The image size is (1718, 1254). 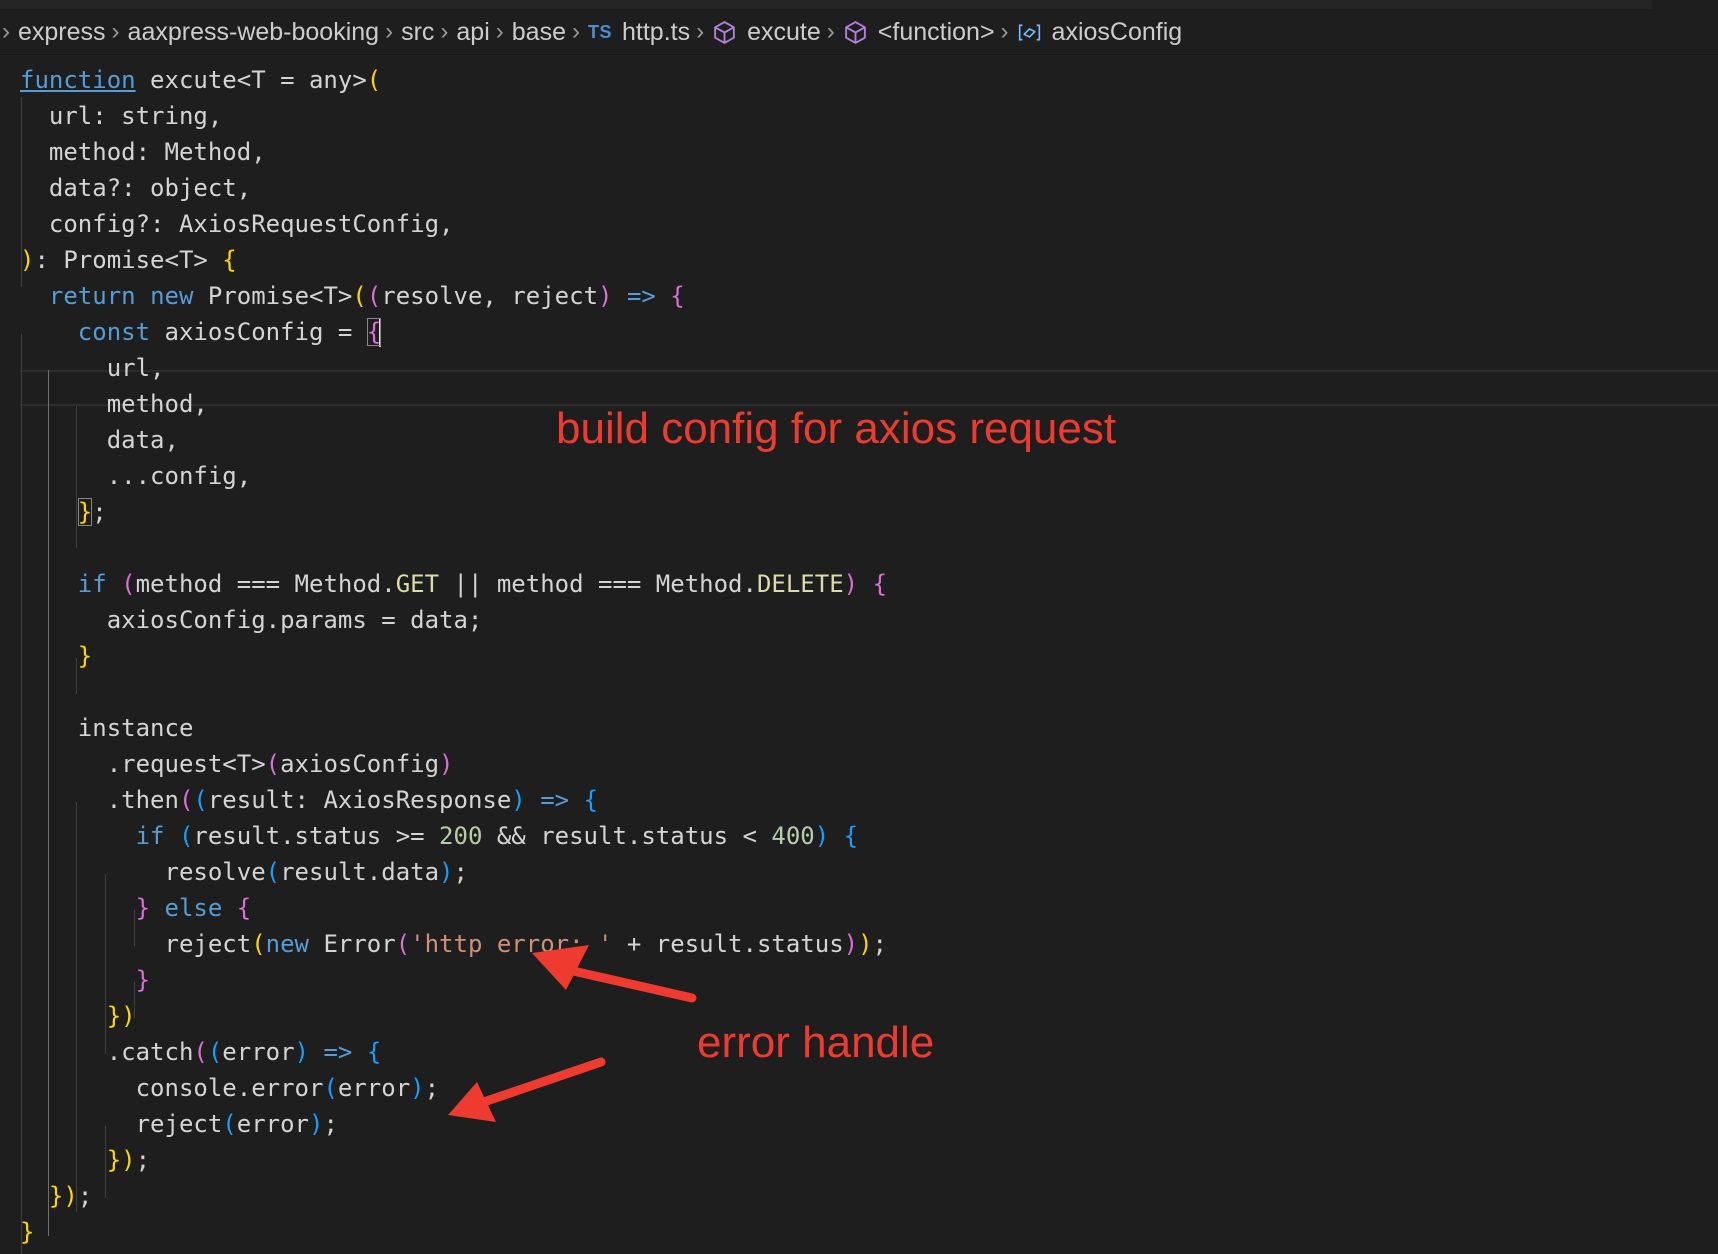 I want to click on annotation-arrows, so click(x=572, y=1033).